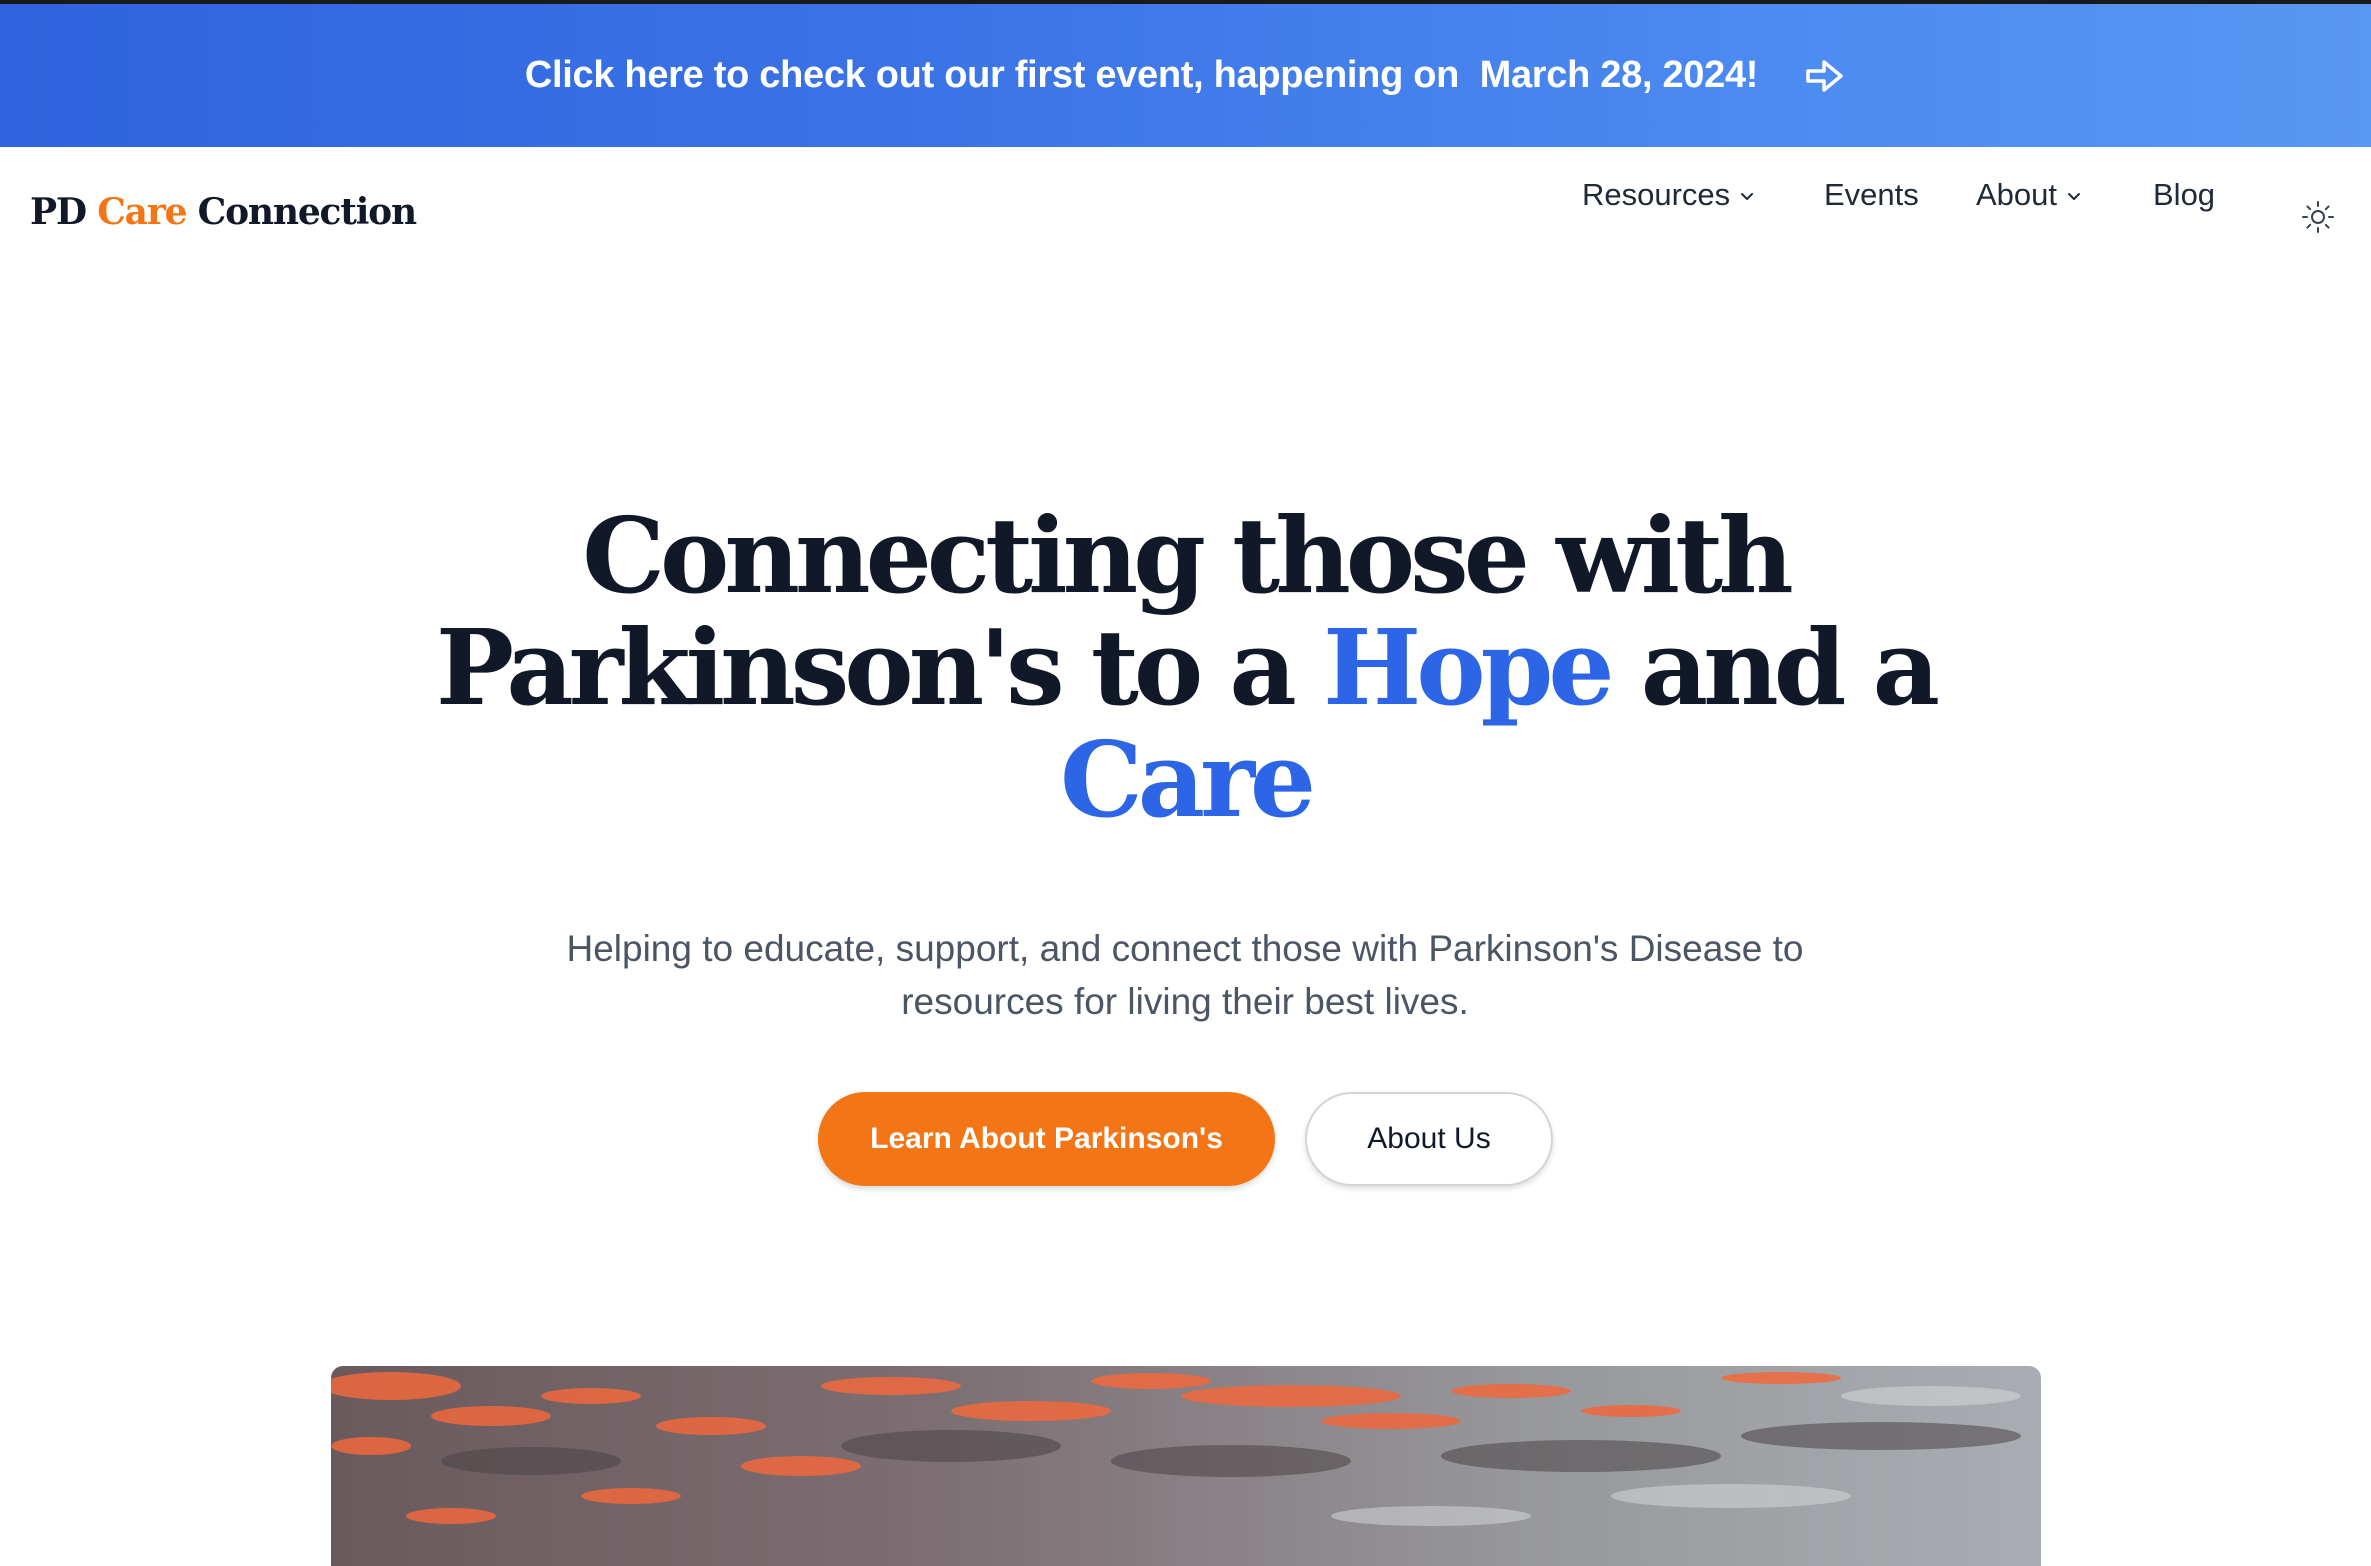 The height and width of the screenshot is (1566, 2371). I want to click on logo-text-connection: Connection, so click(302, 212).